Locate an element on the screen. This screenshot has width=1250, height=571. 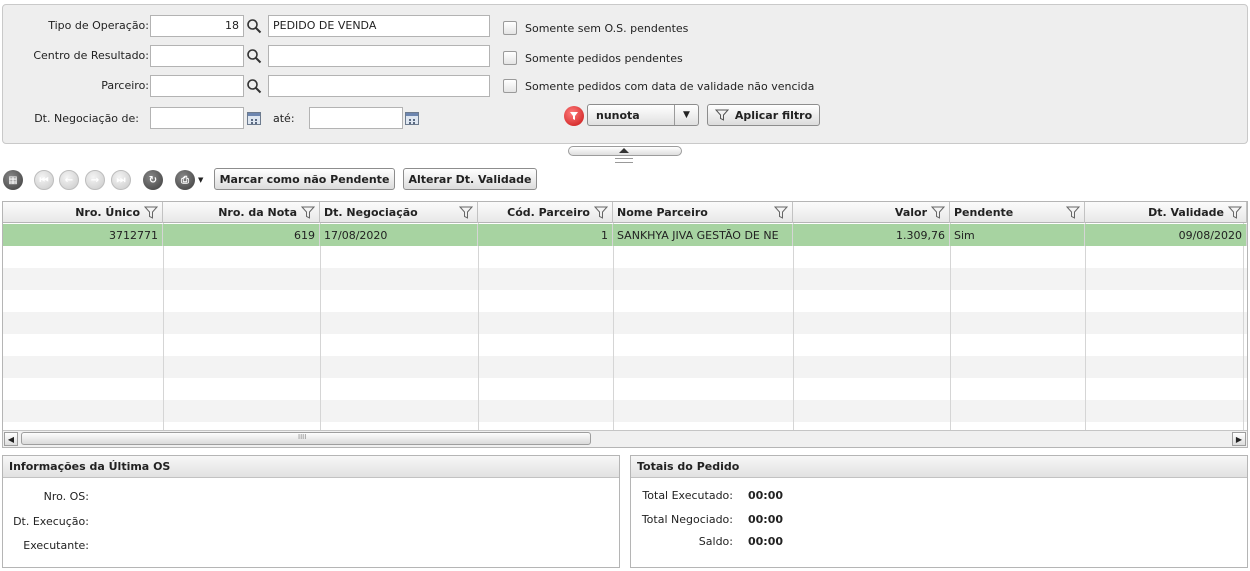
dt-negociacao-label: Dt. Negociação de: is located at coordinates (86, 118).